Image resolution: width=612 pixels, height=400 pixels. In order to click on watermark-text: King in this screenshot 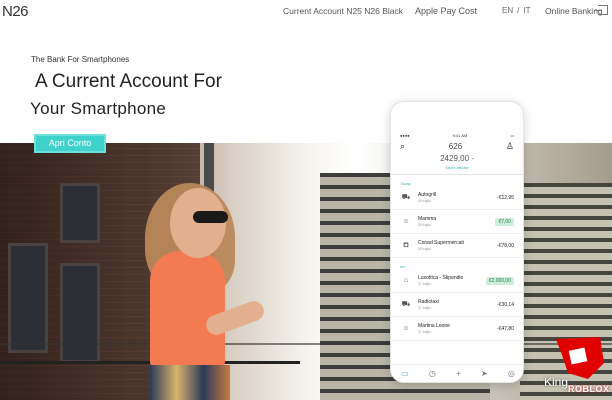, I will do `click(556, 382)`.